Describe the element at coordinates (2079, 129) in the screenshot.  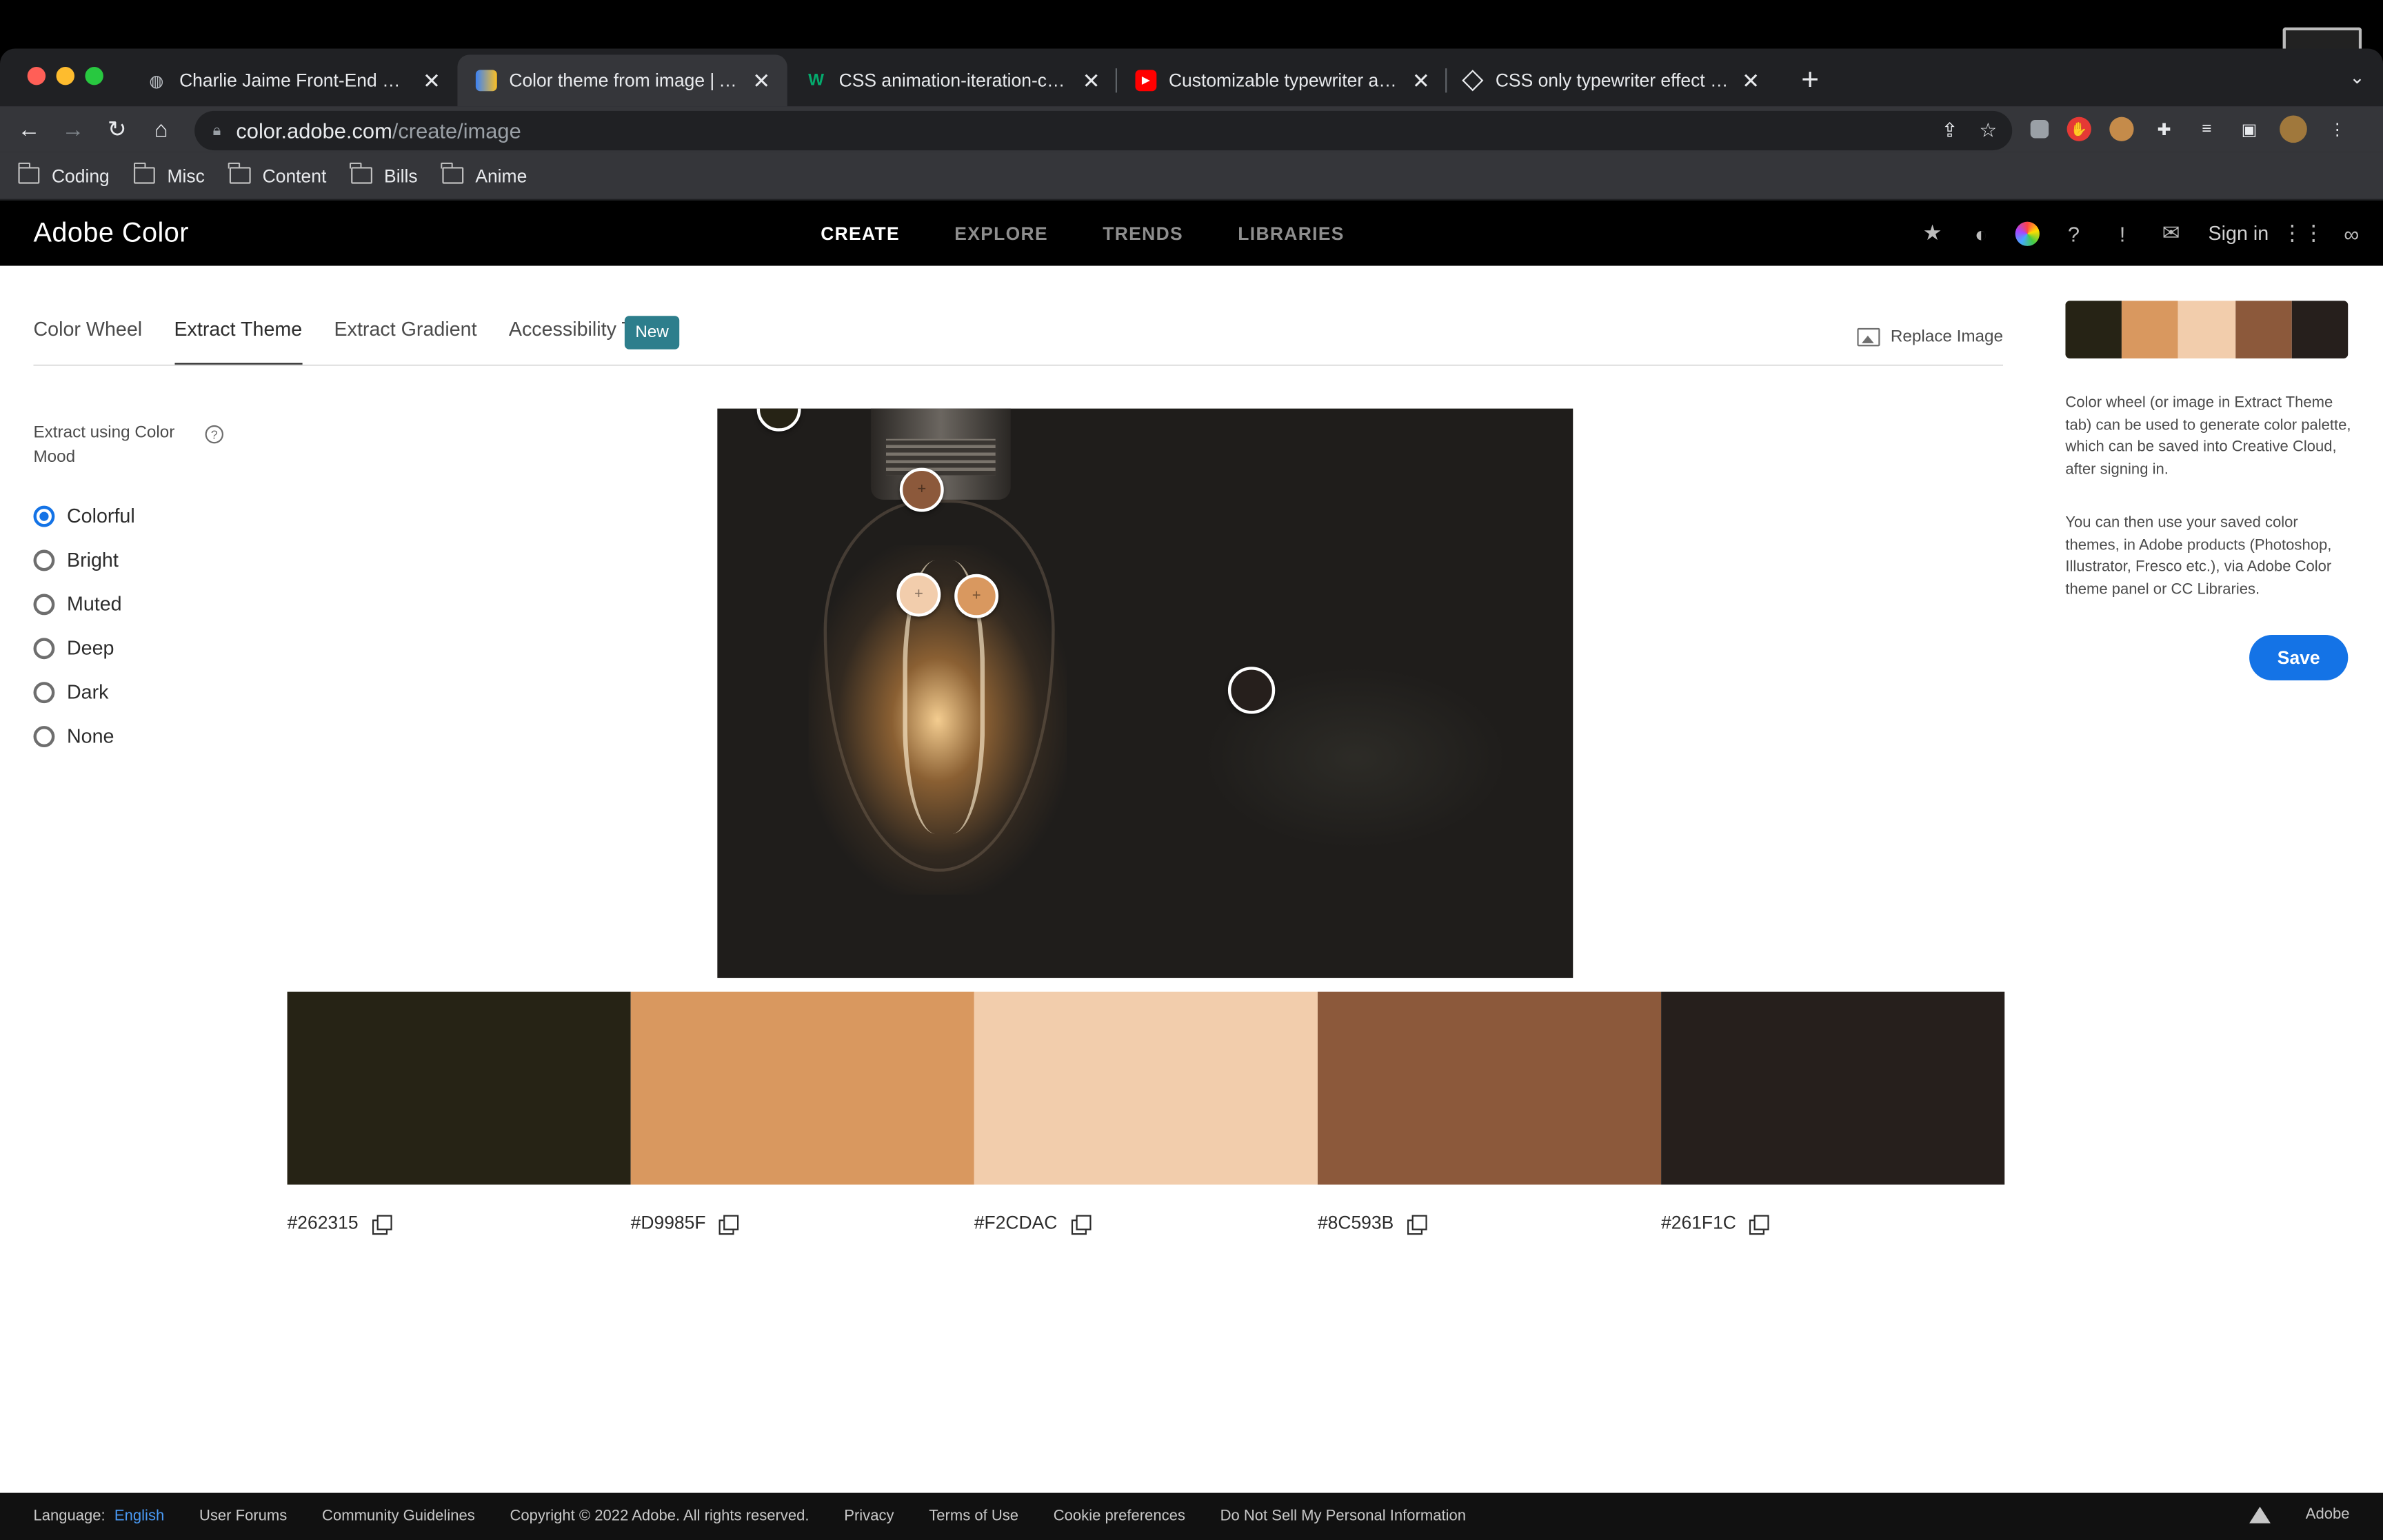
I see `adblock-icon: ✋` at that location.